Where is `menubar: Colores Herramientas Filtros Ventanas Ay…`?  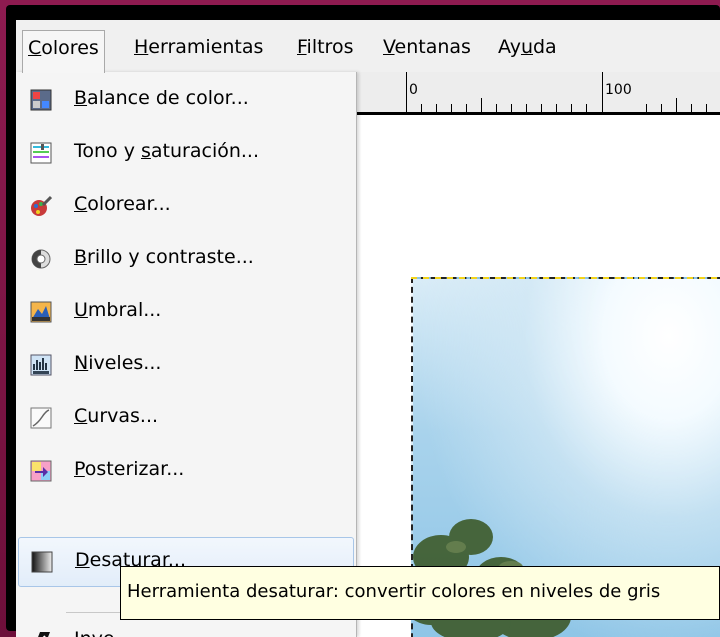 menubar: Colores Herramientas Filtros Ventanas Ay… is located at coordinates (368, 46).